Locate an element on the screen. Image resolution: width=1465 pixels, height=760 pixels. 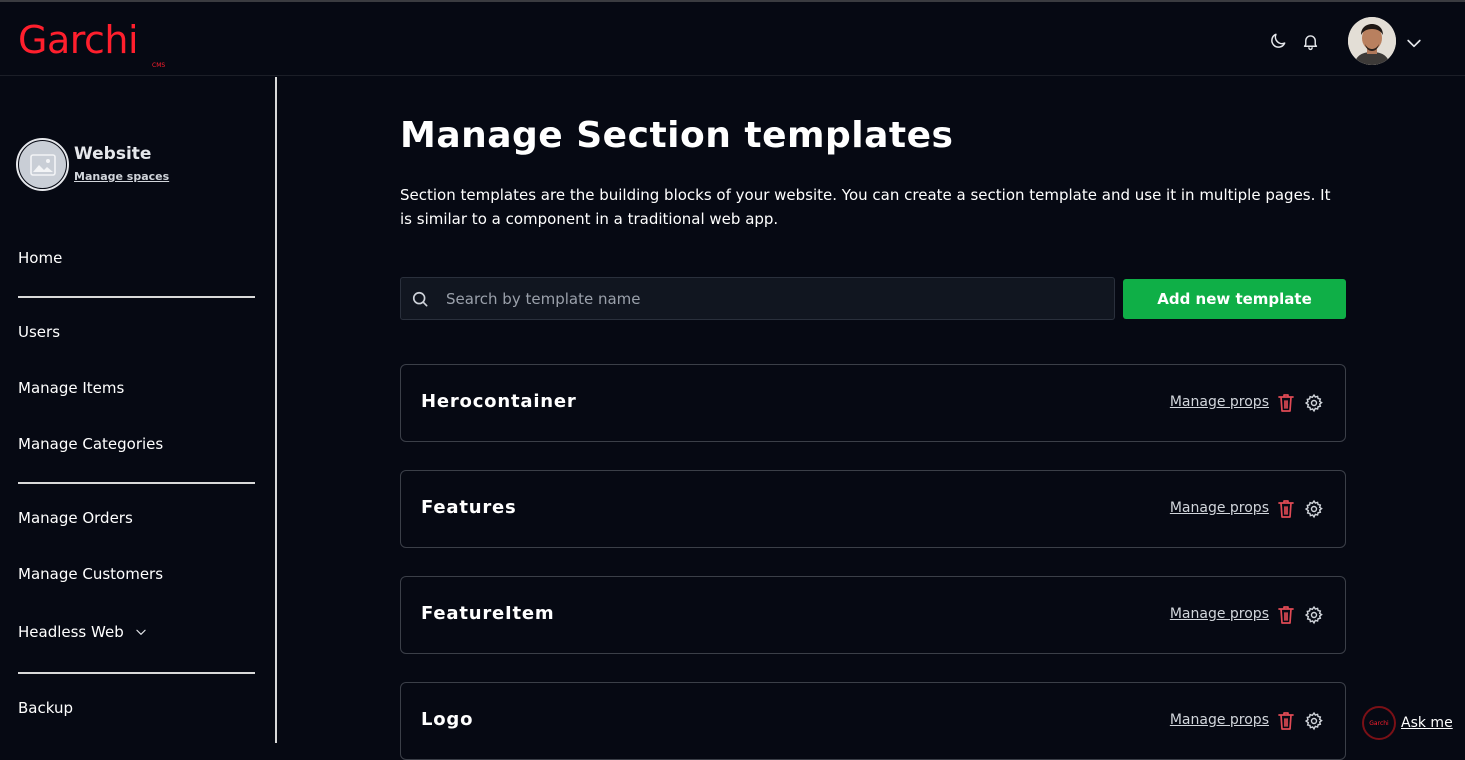
sidebar-item-label: Users is located at coordinates (39, 332).